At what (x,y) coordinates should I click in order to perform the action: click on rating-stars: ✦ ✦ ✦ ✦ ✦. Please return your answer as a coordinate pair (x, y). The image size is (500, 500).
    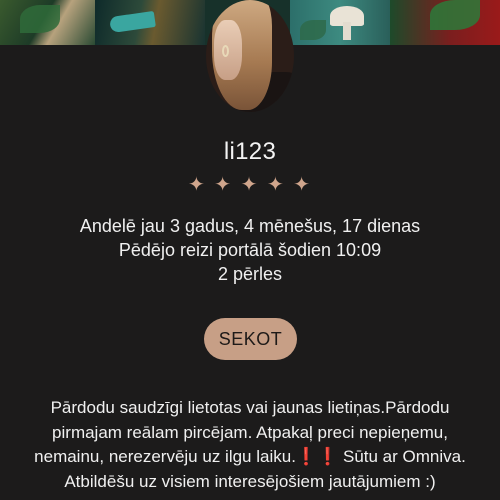
    Looking at the image, I should click on (250, 184).